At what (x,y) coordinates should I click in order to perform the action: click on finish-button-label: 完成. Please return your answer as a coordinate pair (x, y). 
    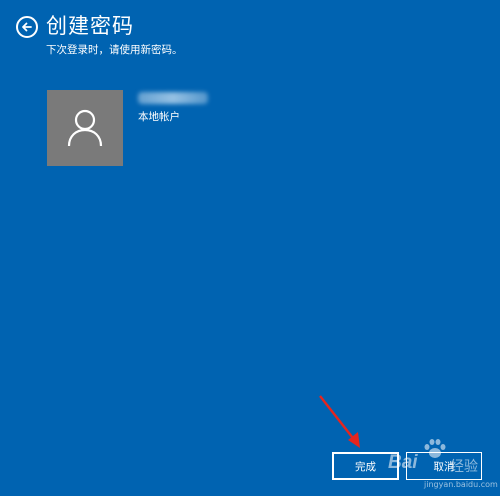
    Looking at the image, I should click on (365, 466).